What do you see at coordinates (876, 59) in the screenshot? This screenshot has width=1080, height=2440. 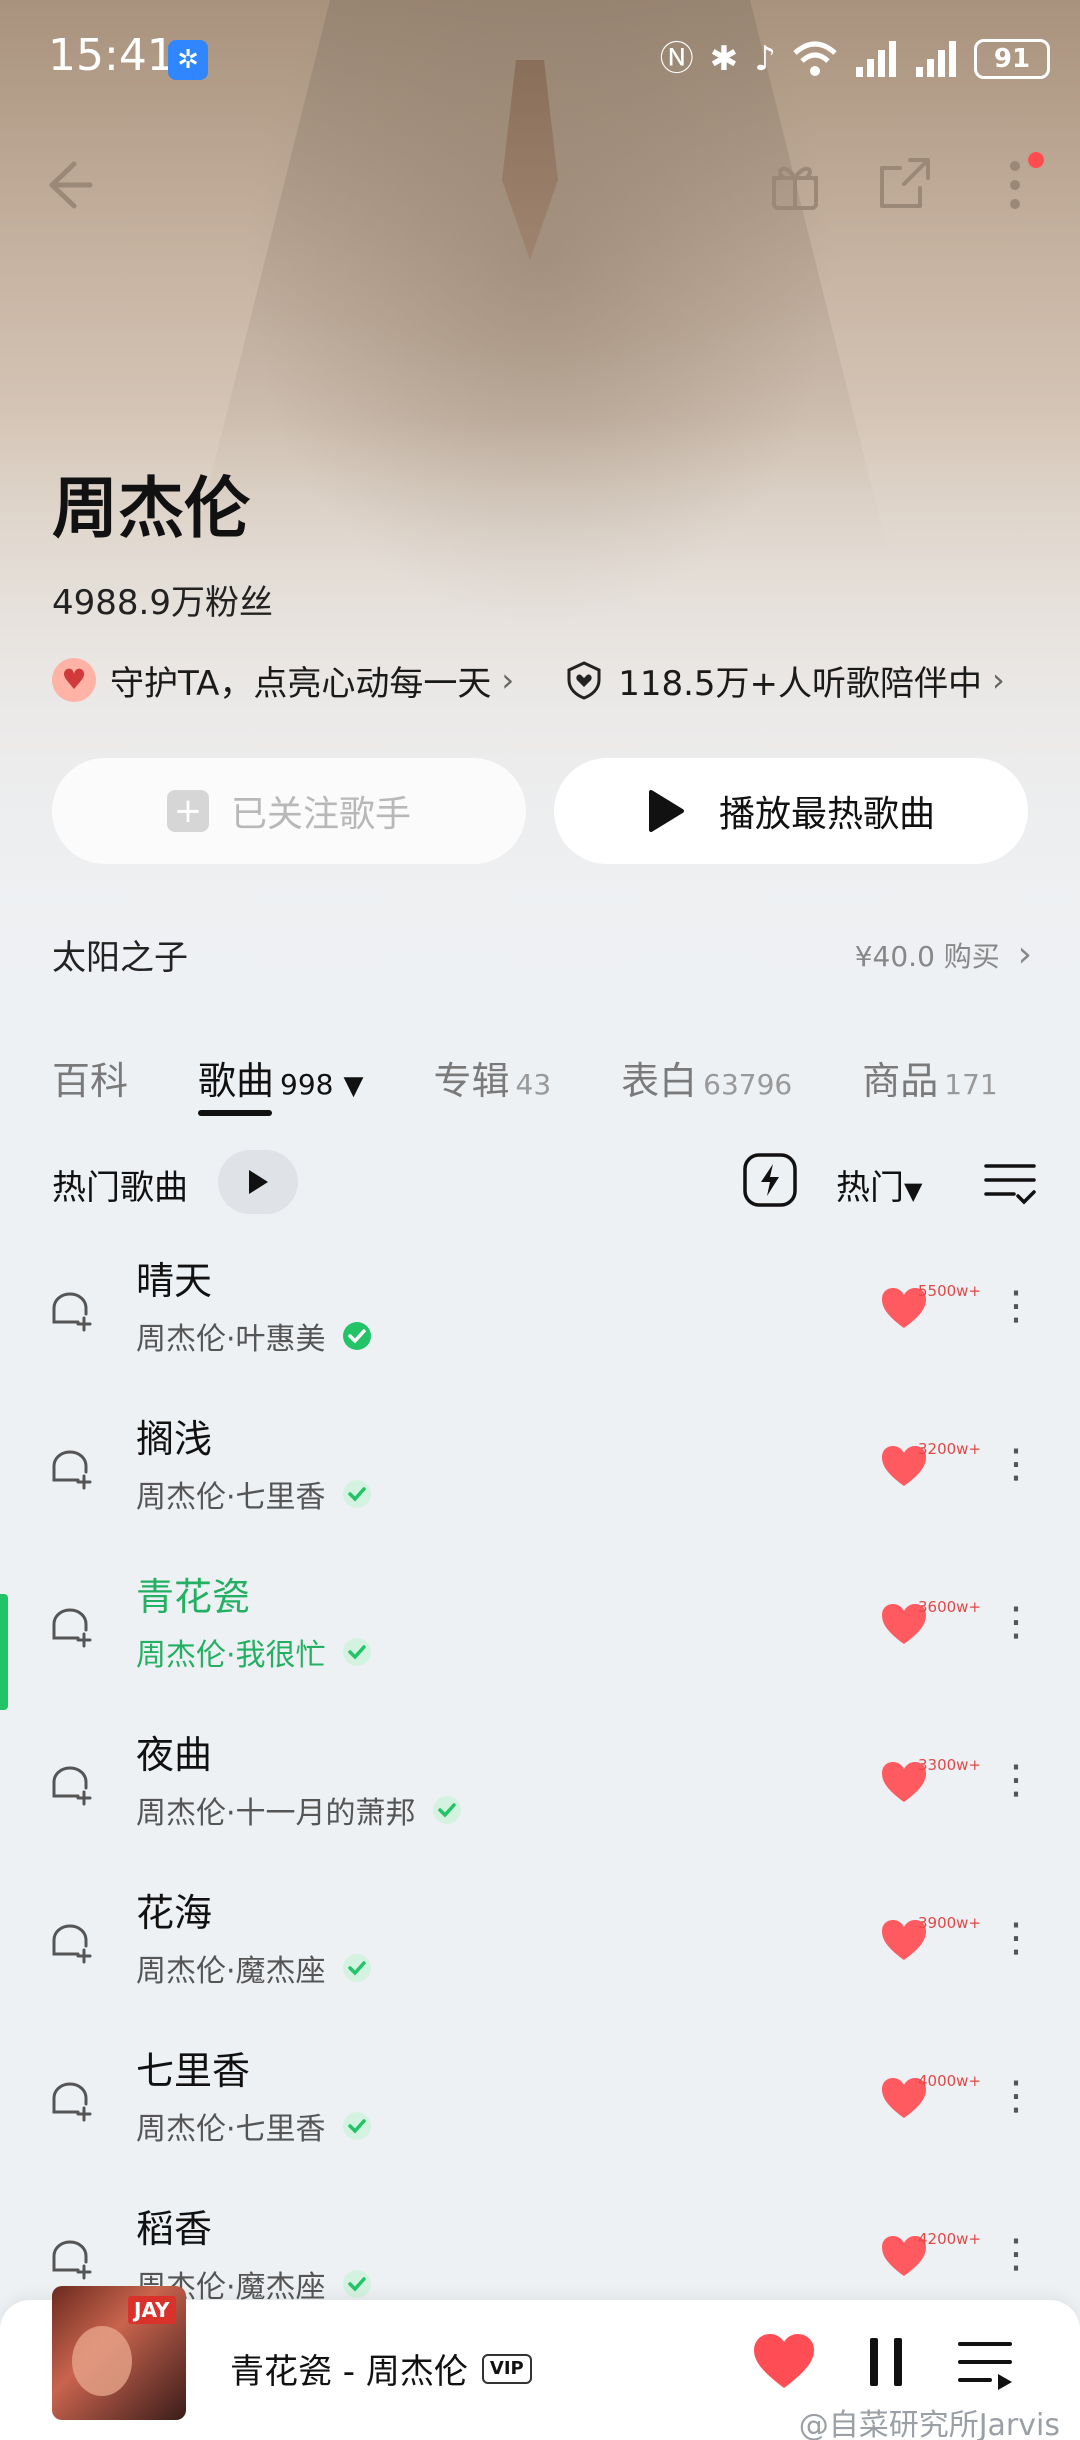 I see `signal-icon` at bounding box center [876, 59].